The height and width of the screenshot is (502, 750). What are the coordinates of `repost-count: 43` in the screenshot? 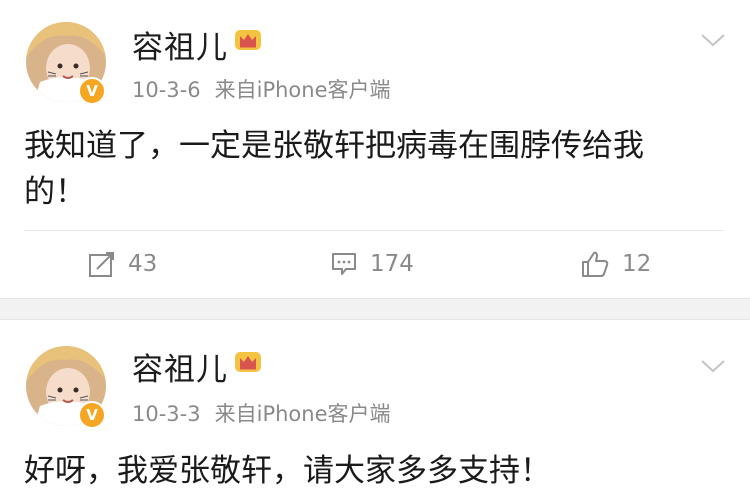 It's located at (143, 264).